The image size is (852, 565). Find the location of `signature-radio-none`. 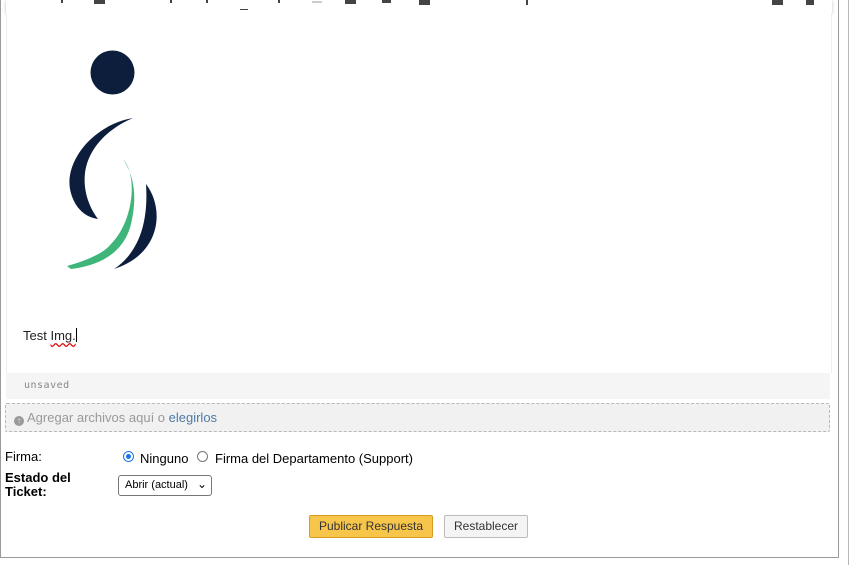

signature-radio-none is located at coordinates (128, 456).